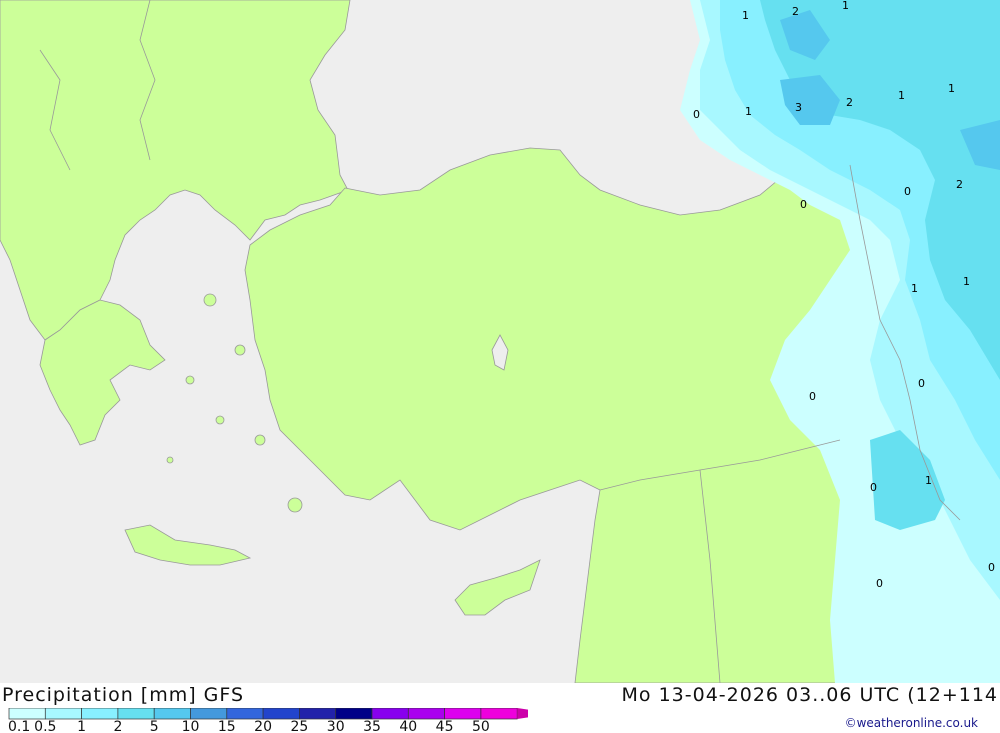 The image size is (1000, 733). I want to click on legend-label: 0.5, so click(45, 725).